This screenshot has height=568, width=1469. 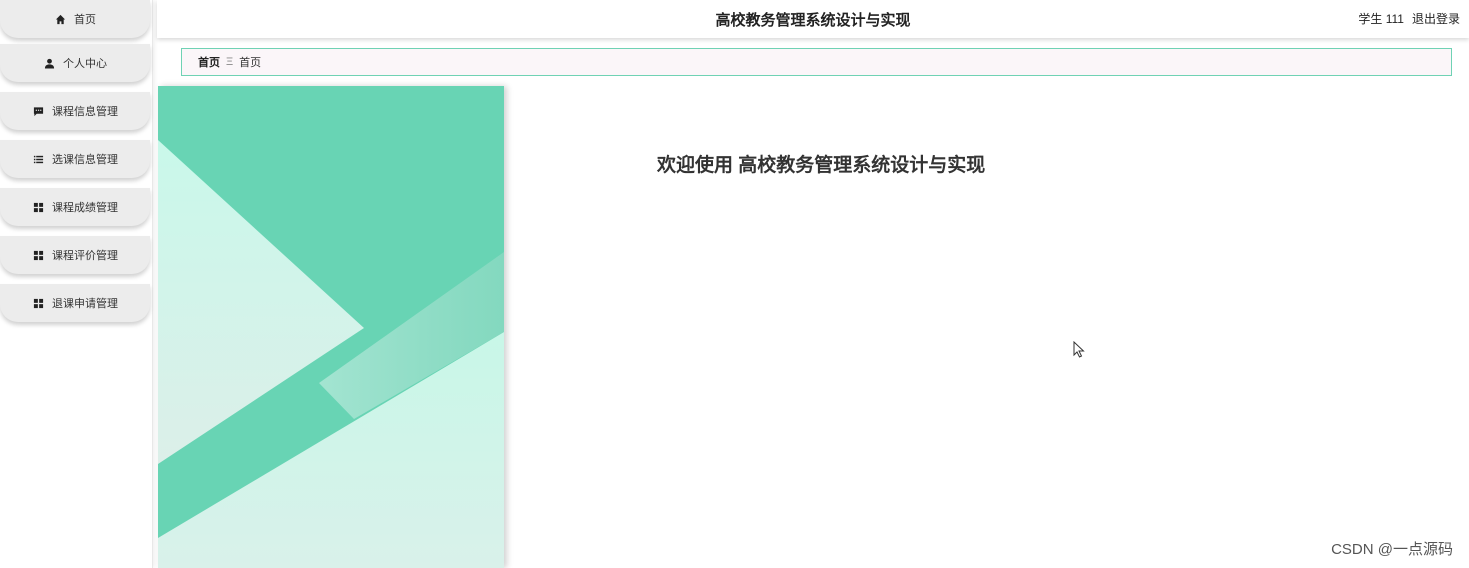 I want to click on sidebar-item-profile: 个人中心, so click(x=75, y=63).